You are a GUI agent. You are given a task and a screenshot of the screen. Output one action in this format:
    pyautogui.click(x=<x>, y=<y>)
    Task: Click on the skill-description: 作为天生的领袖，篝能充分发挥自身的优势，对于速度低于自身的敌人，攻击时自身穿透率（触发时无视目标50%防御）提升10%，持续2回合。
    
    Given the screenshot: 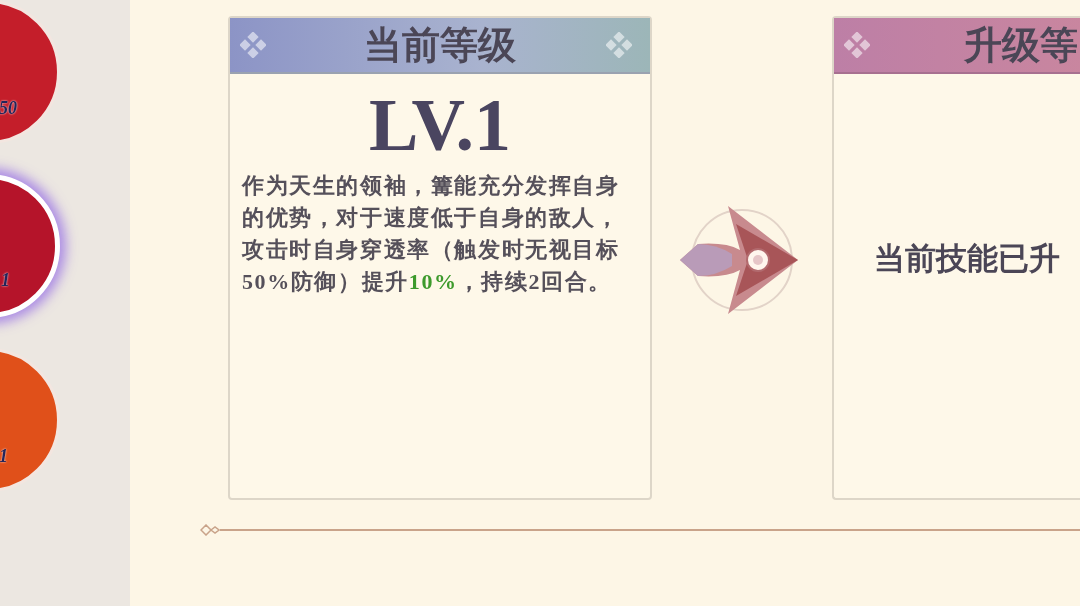 What is the action you would take?
    pyautogui.click(x=431, y=234)
    